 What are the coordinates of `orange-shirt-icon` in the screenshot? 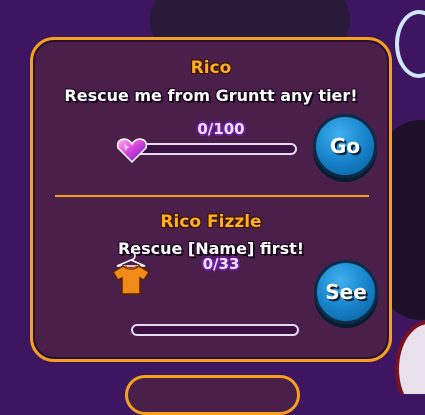 It's located at (131, 275).